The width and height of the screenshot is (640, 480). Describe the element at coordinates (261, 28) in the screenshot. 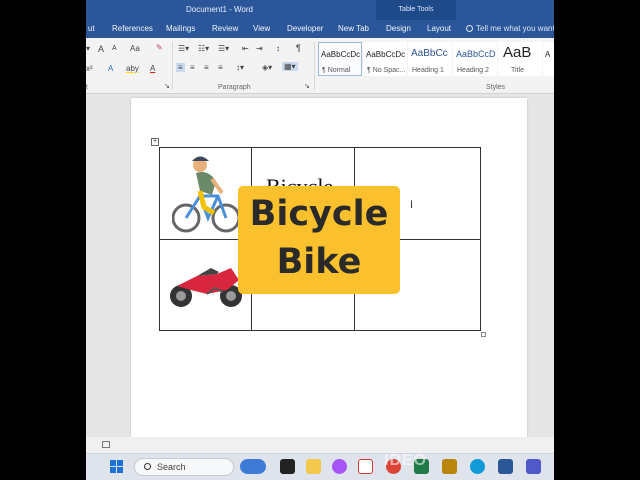

I see `tab-view: View` at that location.